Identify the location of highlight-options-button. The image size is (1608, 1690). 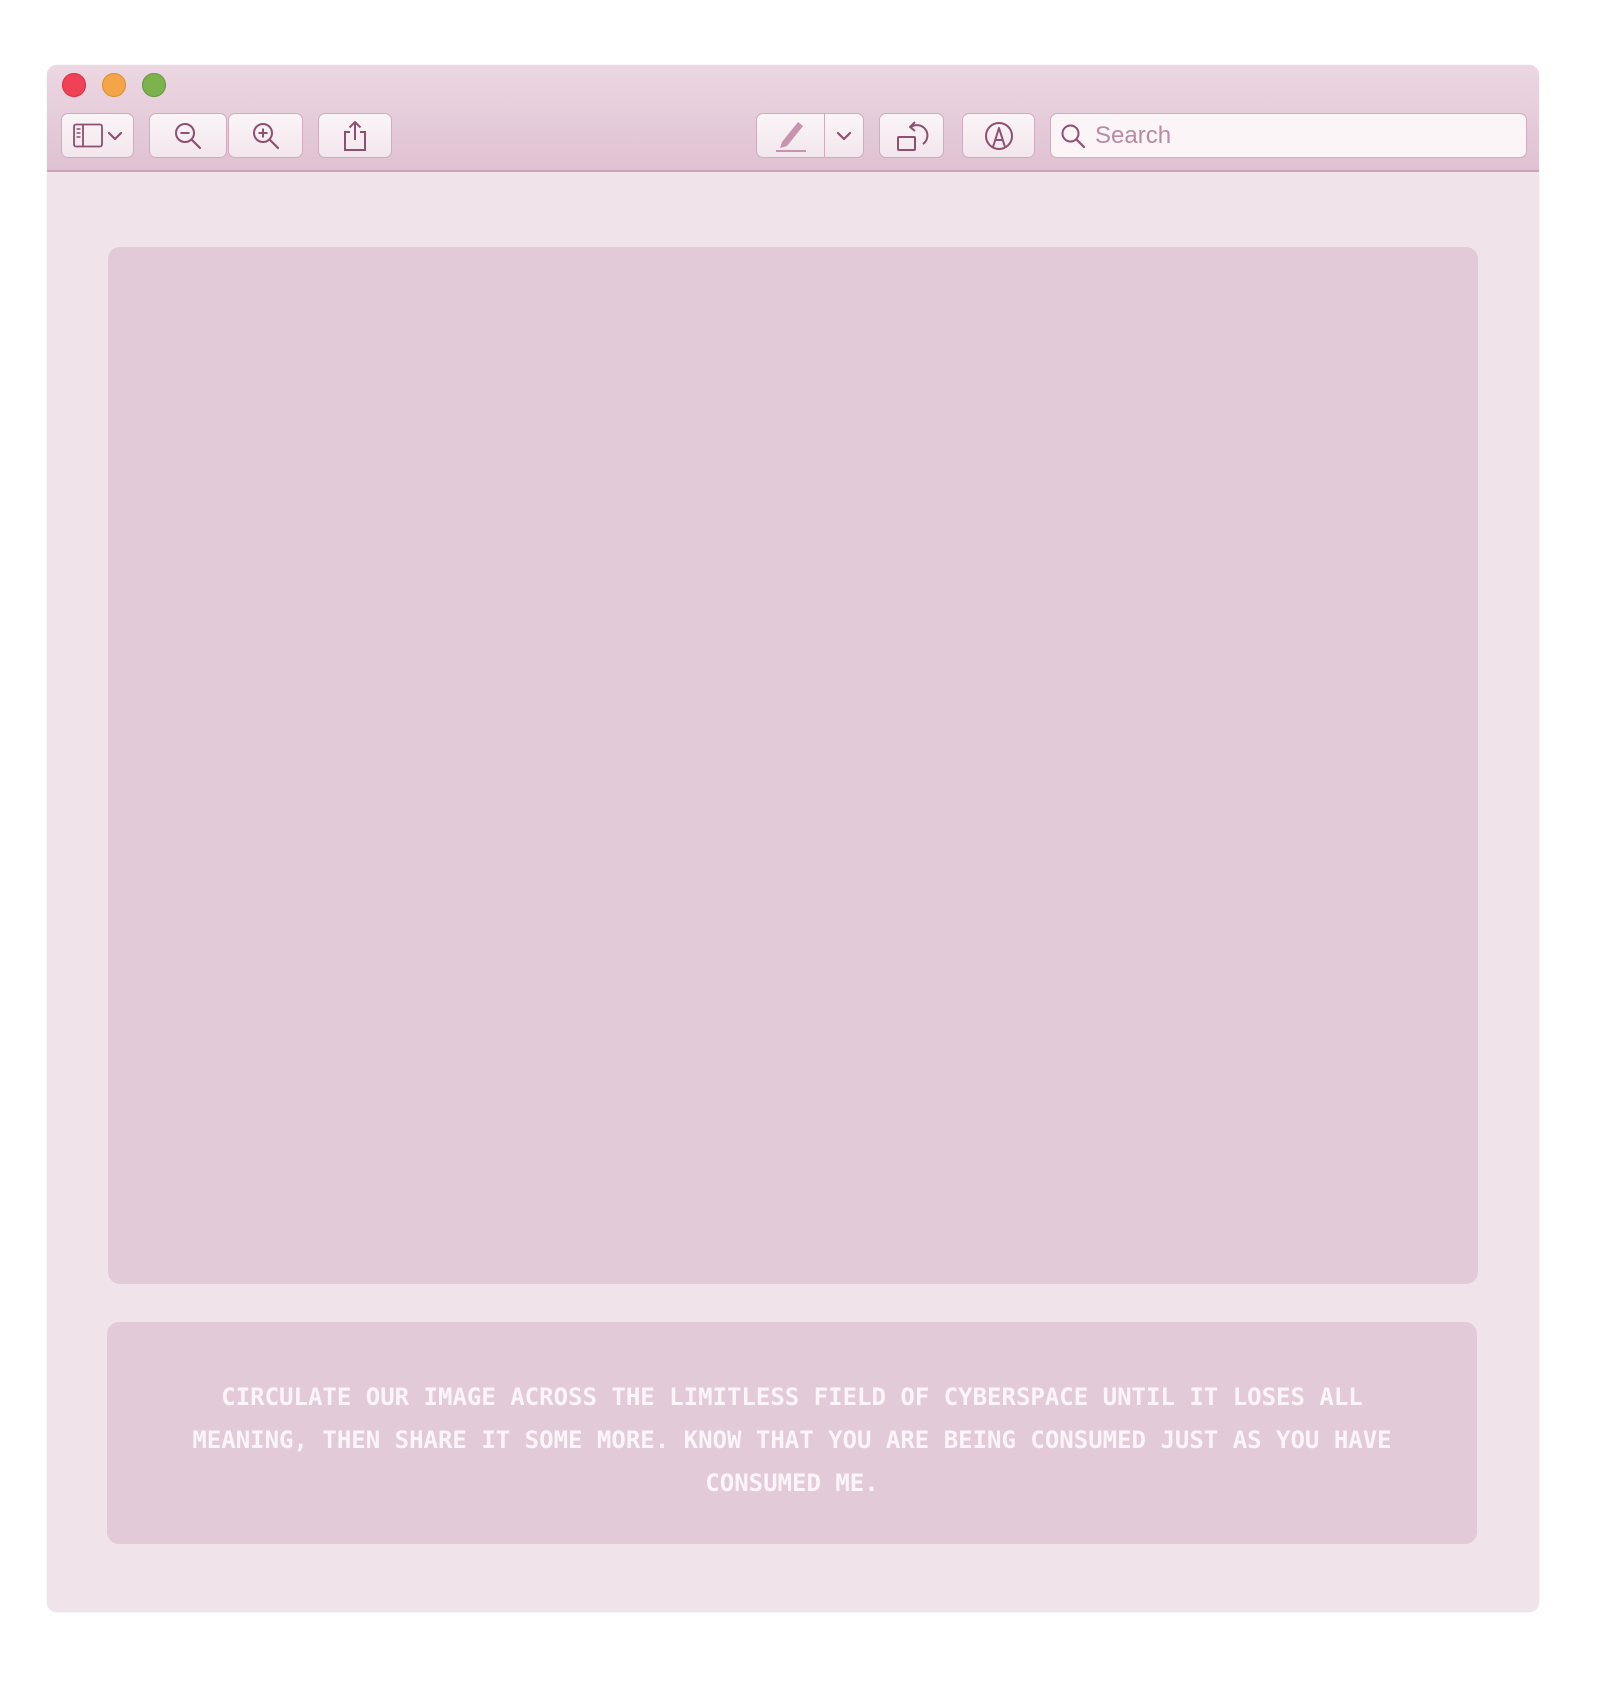
(844, 135).